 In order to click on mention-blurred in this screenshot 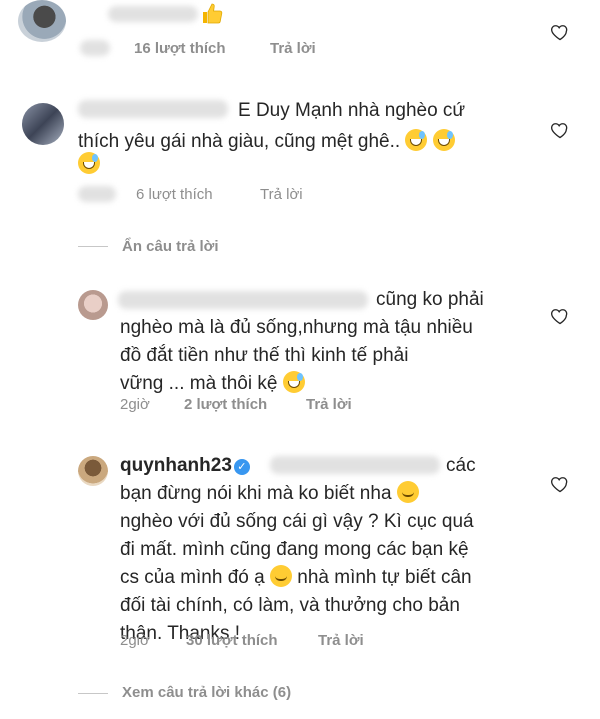, I will do `click(355, 465)`.